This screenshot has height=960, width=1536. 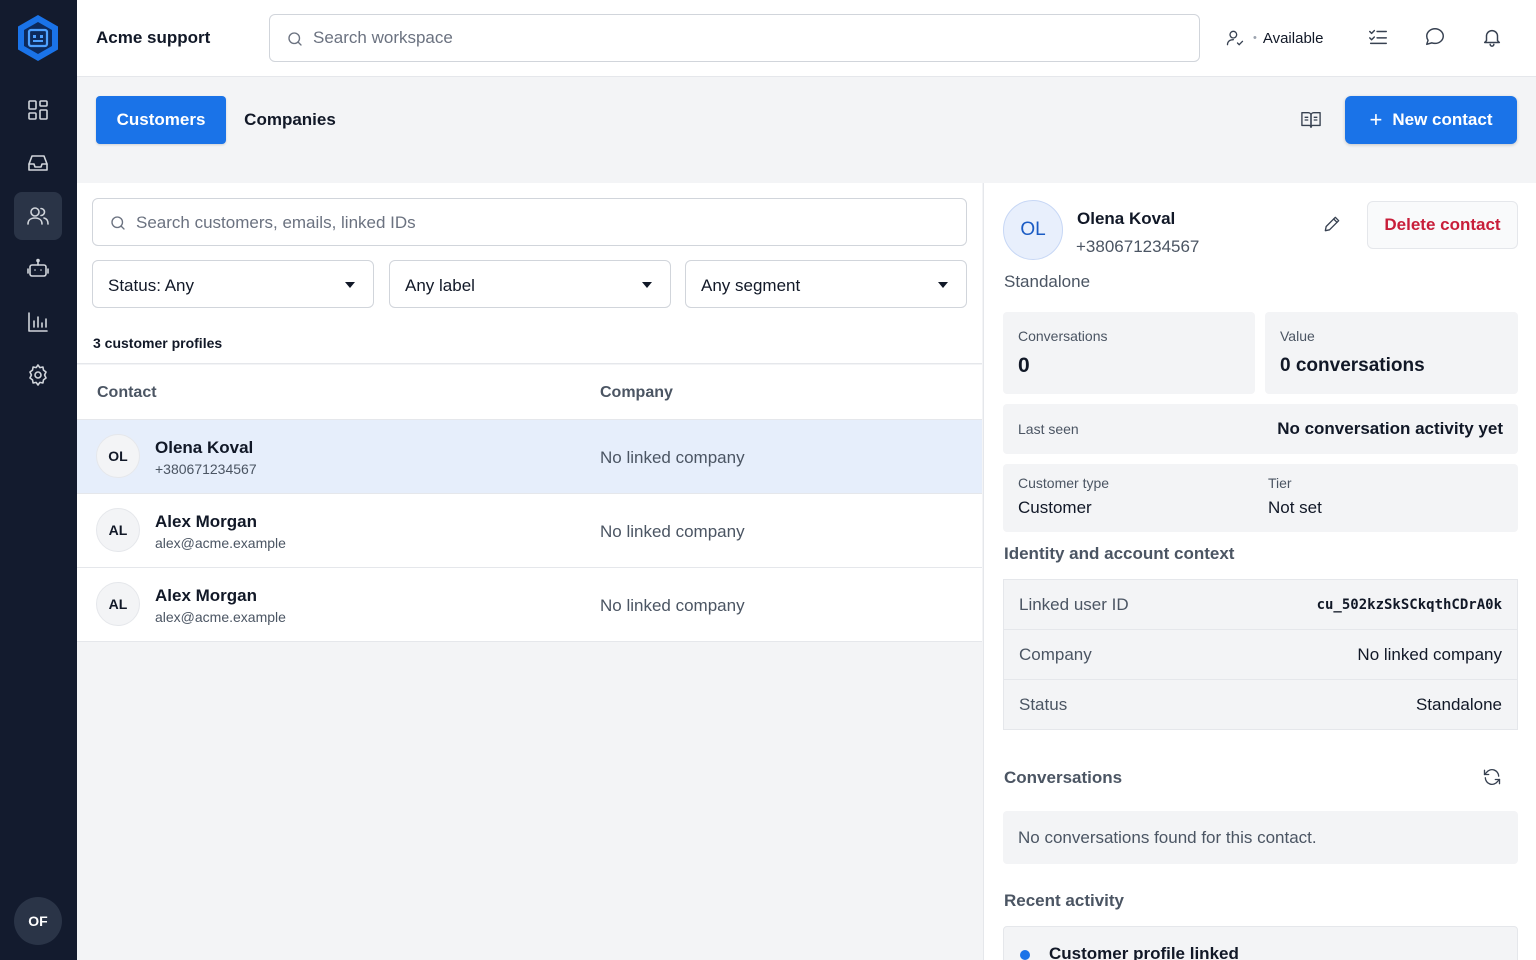 I want to click on conversations-empty-text: No conversations found for this contact., so click(x=1167, y=837).